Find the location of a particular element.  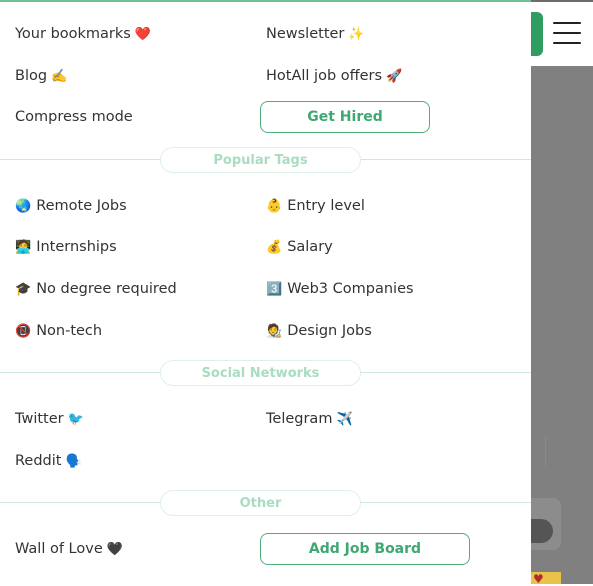

menu-item-blog: Blog ✍️ is located at coordinates (41, 76).